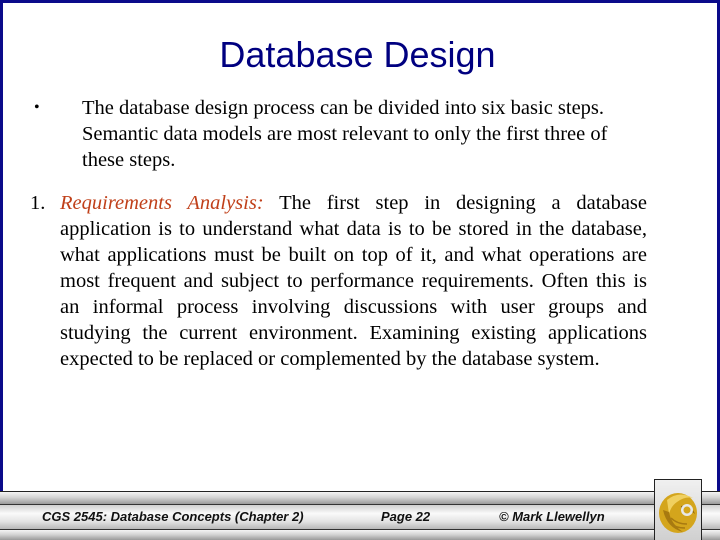 The image size is (720, 540). I want to click on footer-band-bottom, so click(360, 535).